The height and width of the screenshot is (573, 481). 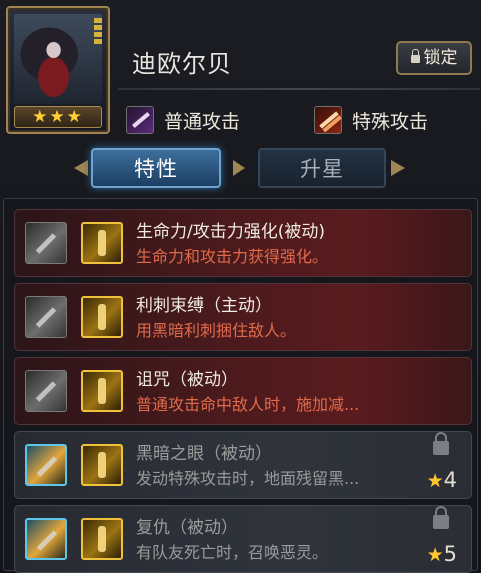 I want to click on hero-star-rating: ★★★, so click(x=58, y=117).